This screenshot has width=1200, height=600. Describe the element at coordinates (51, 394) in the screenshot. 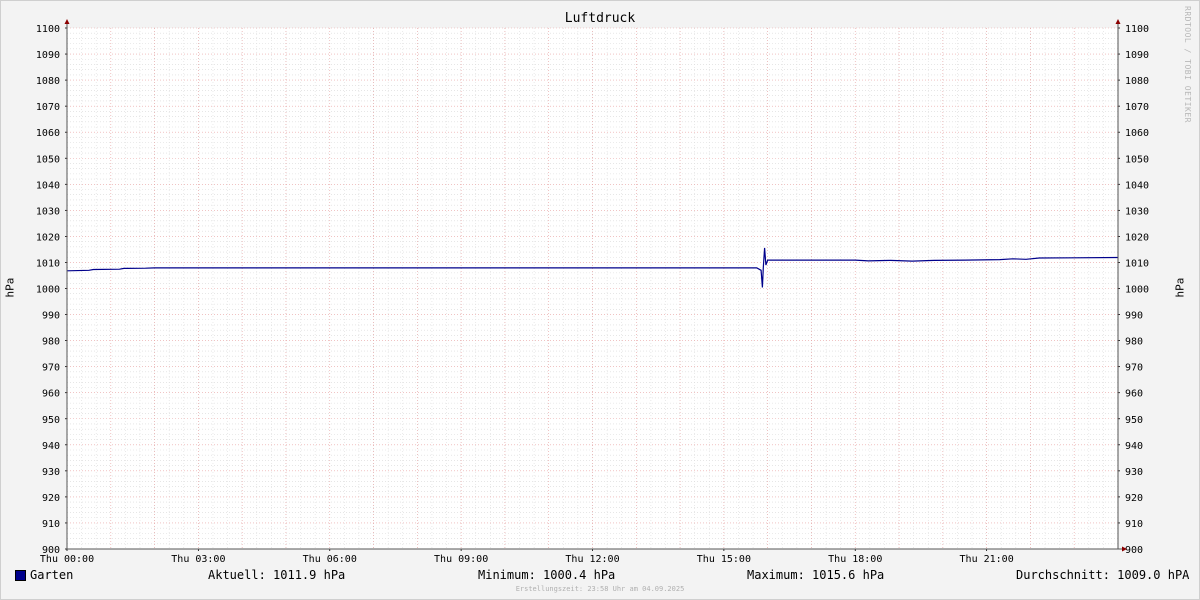

I see `y-tick-label-left: 960` at that location.